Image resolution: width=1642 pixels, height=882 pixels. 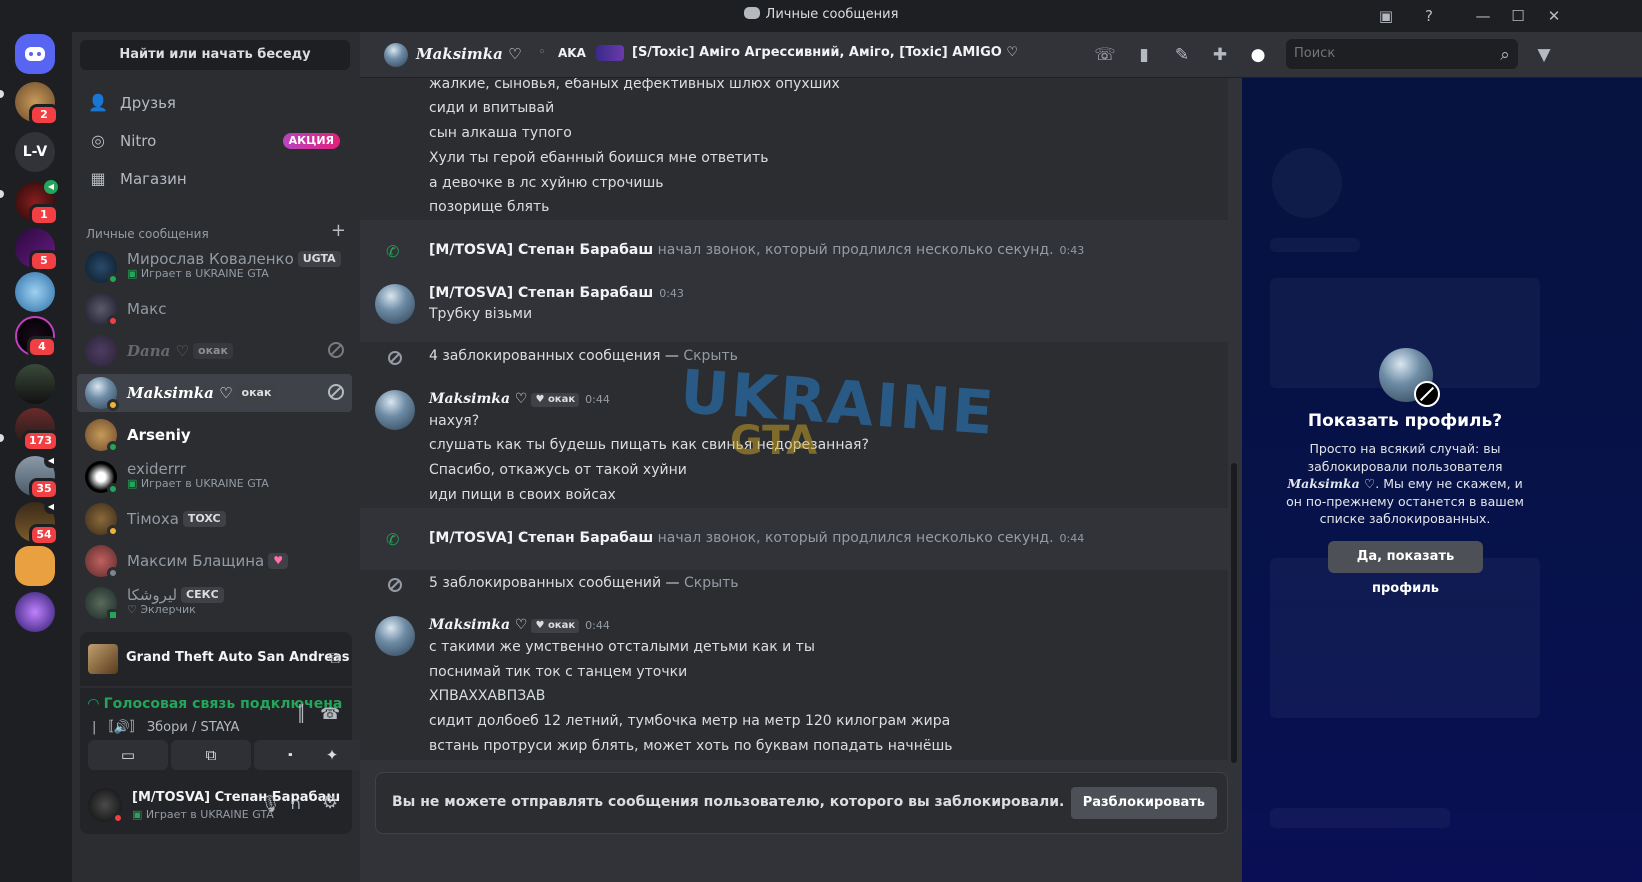 What do you see at coordinates (1402, 54) in the screenshot?
I see `search-input` at bounding box center [1402, 54].